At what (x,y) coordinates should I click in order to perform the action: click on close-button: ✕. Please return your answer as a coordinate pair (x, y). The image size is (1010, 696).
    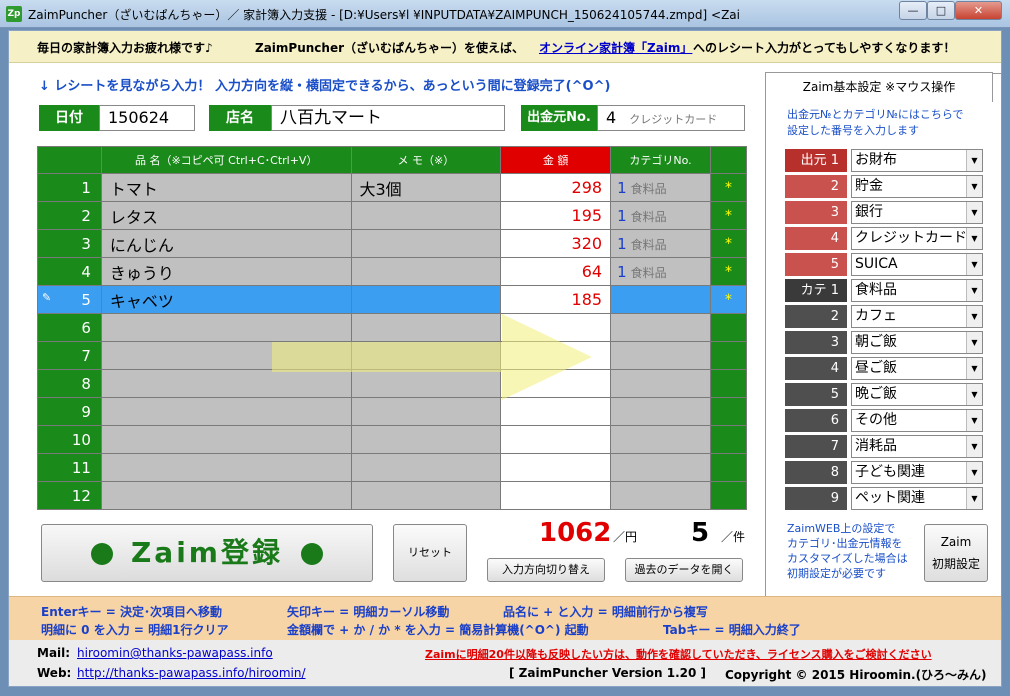
    Looking at the image, I should click on (978, 10).